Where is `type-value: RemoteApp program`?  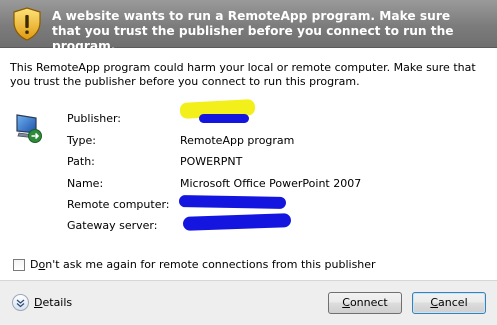
type-value: RemoteApp program is located at coordinates (237, 140).